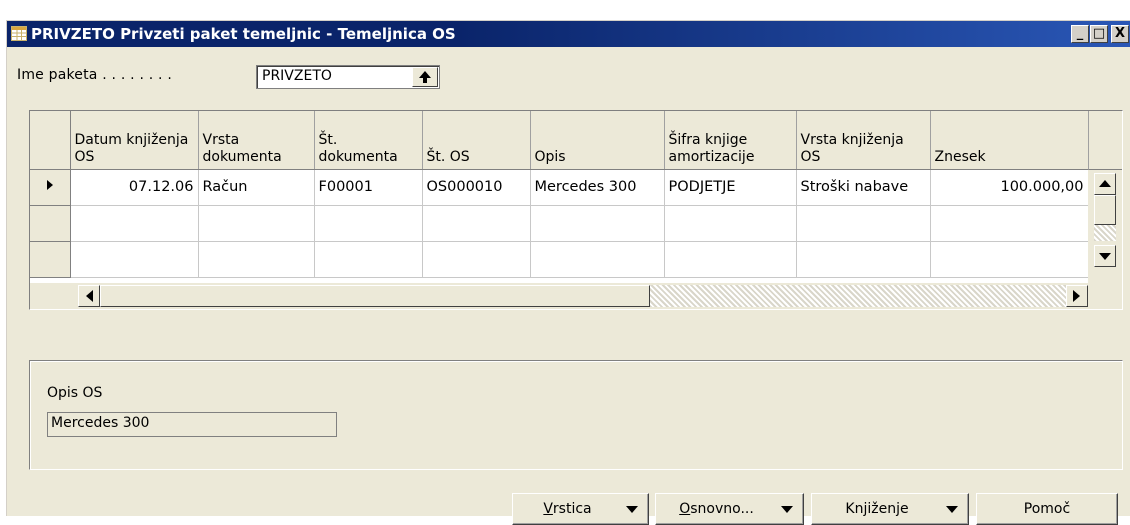 Image resolution: width=1130 pixels, height=525 pixels. I want to click on column-header: Šifra knjige amortizacije, so click(730, 140).